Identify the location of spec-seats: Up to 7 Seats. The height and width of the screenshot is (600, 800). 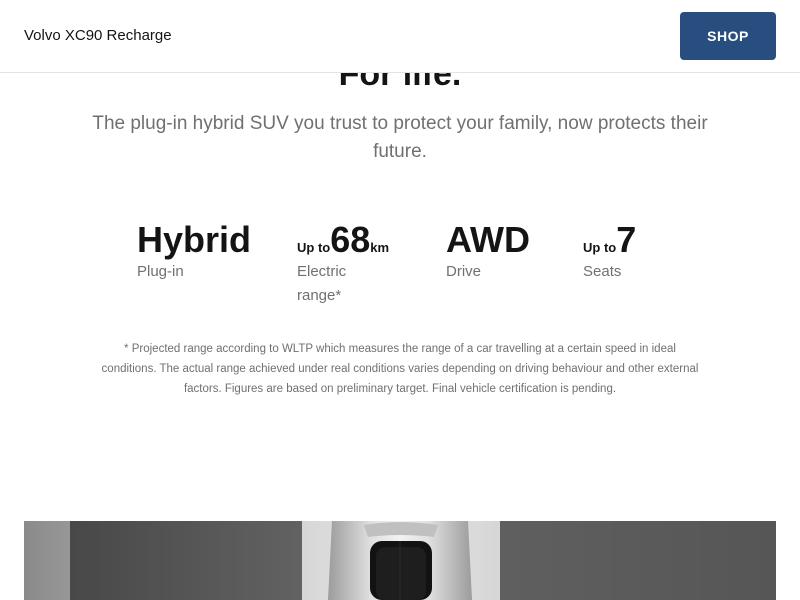
(609, 252).